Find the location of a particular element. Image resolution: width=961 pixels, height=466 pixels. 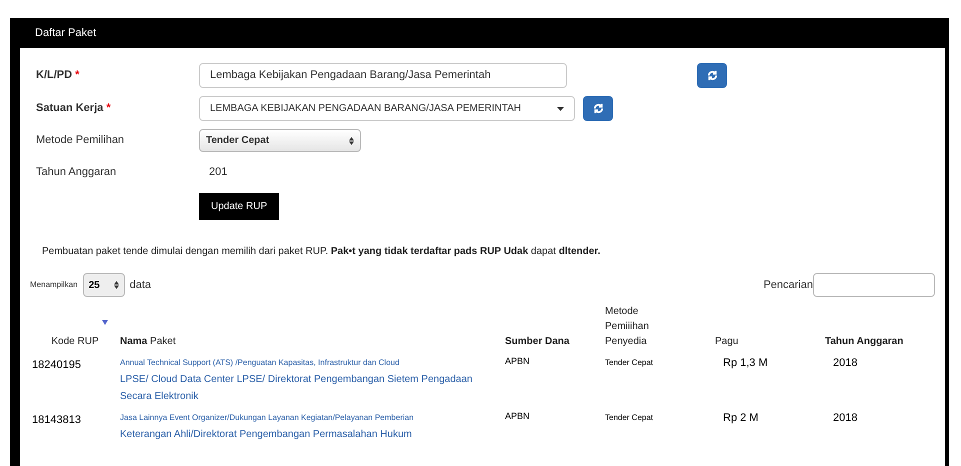

table-cell-text: 18240195 is located at coordinates (56, 365).